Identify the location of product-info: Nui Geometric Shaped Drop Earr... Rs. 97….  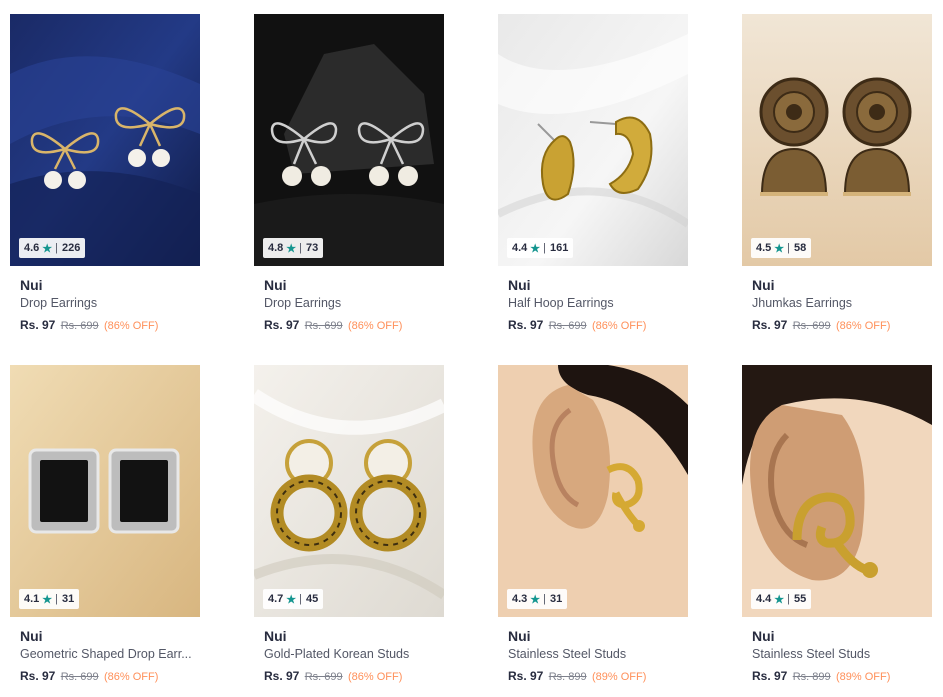
(105, 651).